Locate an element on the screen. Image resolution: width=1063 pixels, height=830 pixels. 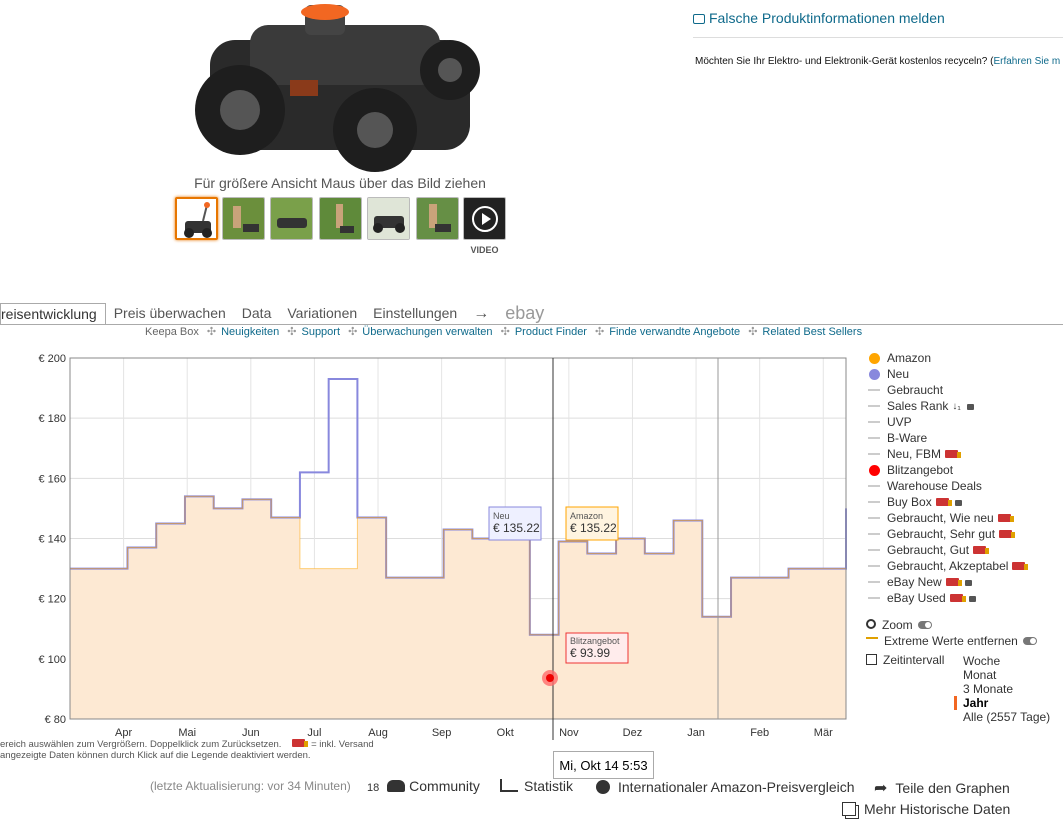
legend-item: Sales Rank ↓₁ is located at coordinates (964, 406).